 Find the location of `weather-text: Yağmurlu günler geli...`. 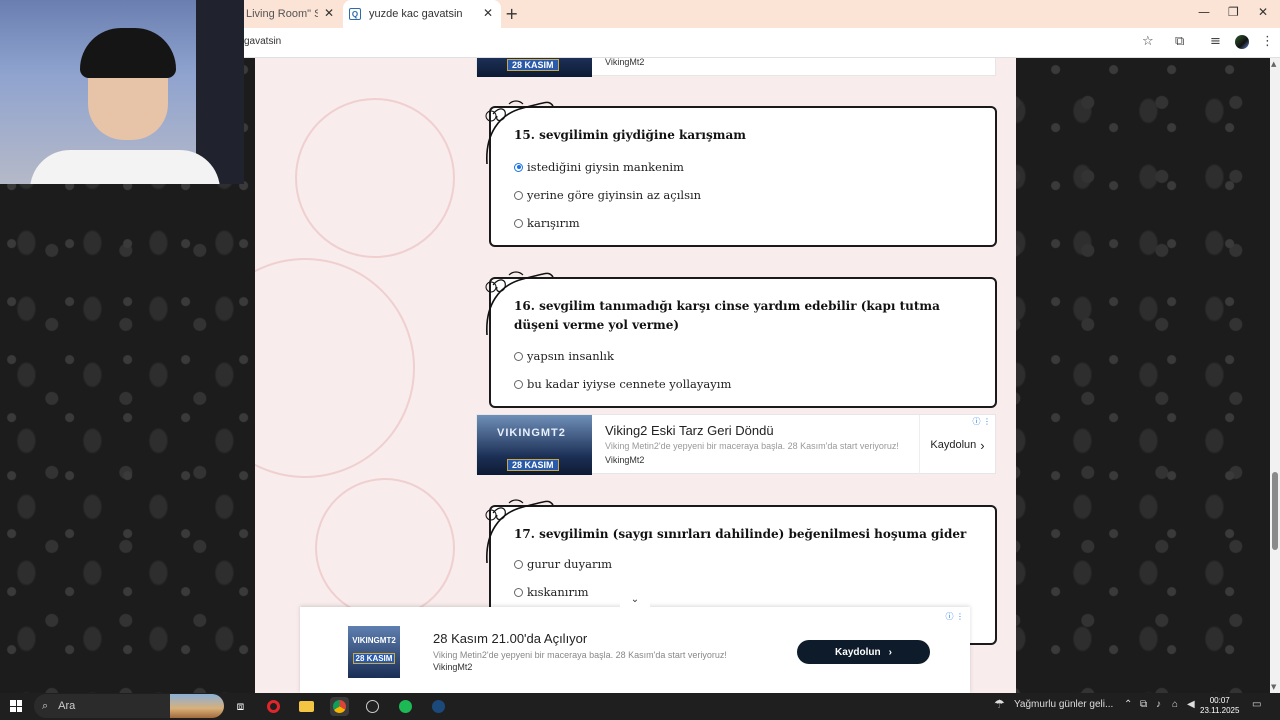

weather-text: Yağmurlu günler geli... is located at coordinates (1063, 704).